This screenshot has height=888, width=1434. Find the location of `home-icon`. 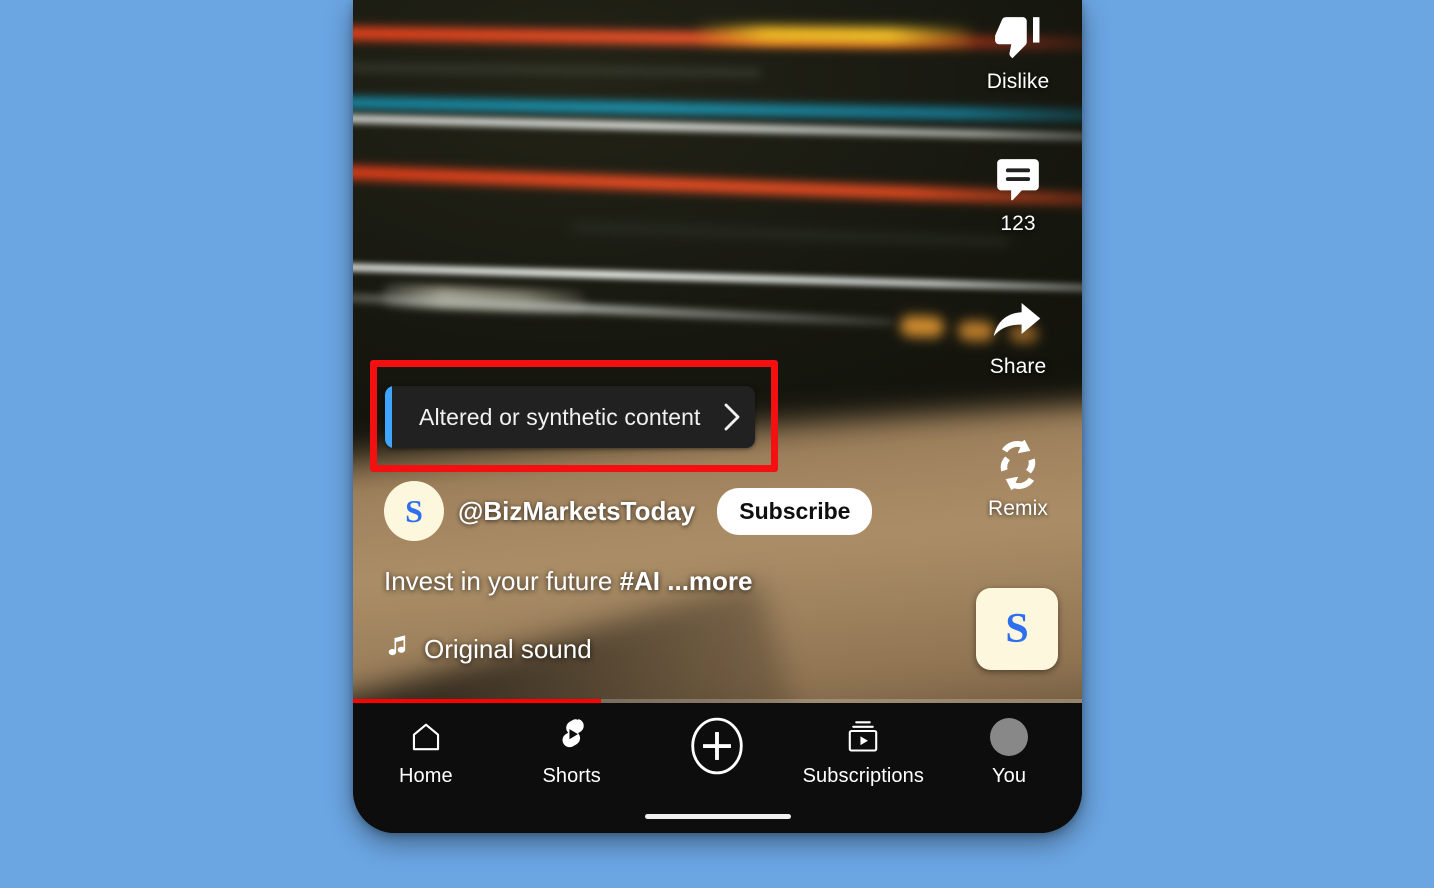

home-icon is located at coordinates (426, 737).